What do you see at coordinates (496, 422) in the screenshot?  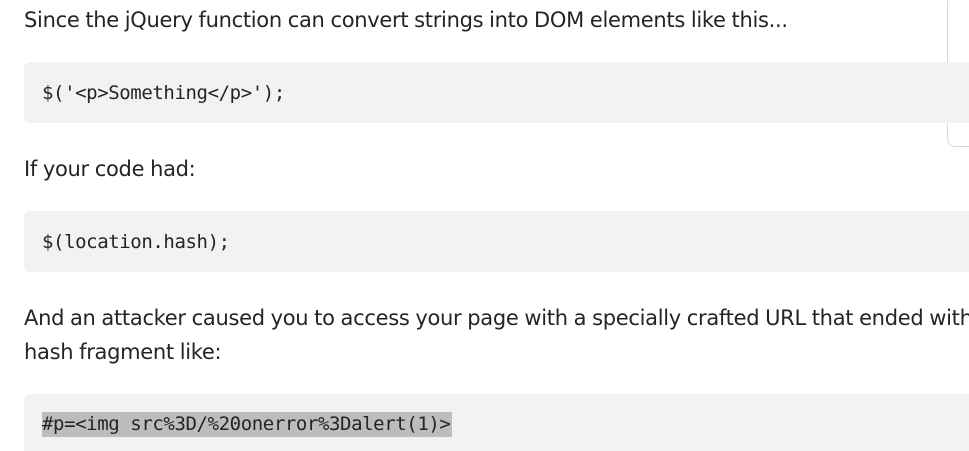 I see `code-block-hash-fragment: #p=<img src%3D/%20onerror%3Dalert(1)>` at bounding box center [496, 422].